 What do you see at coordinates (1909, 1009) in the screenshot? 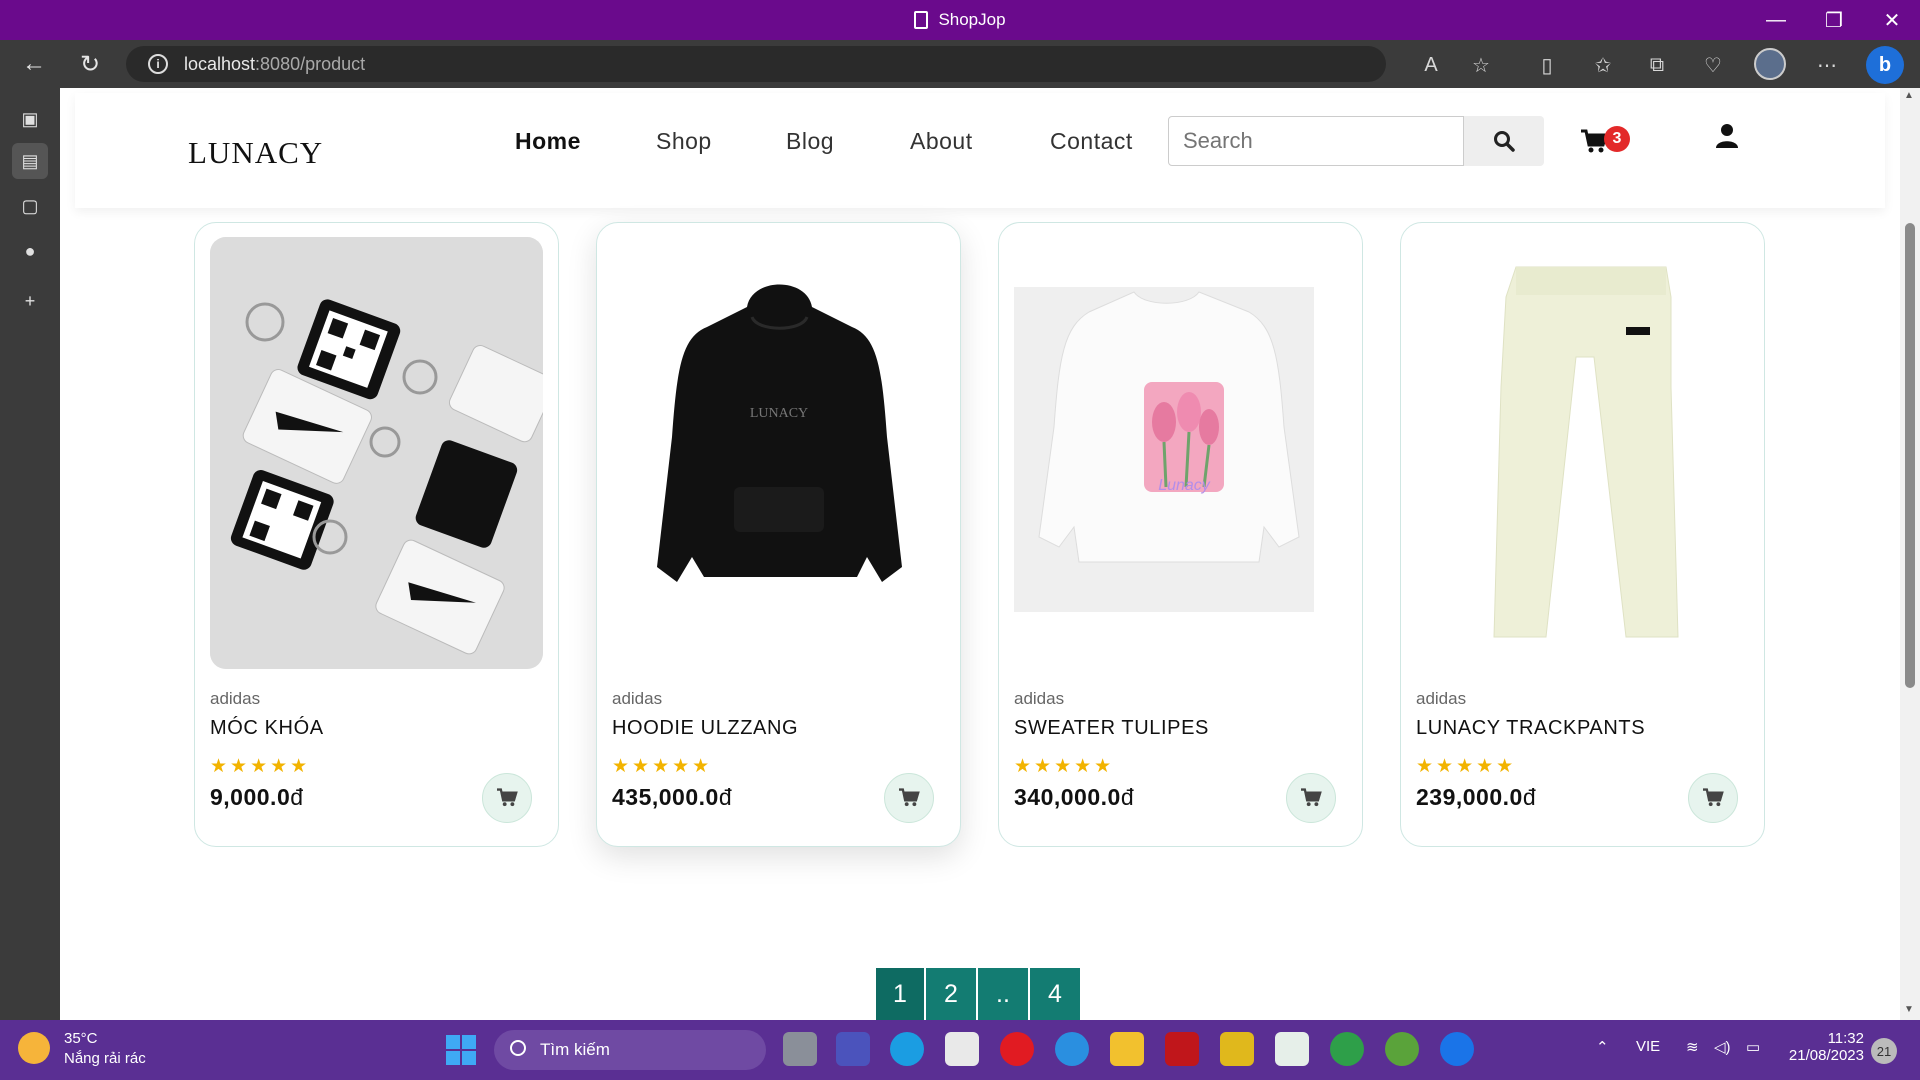
I see `scroll-down-icon: ▼` at bounding box center [1909, 1009].